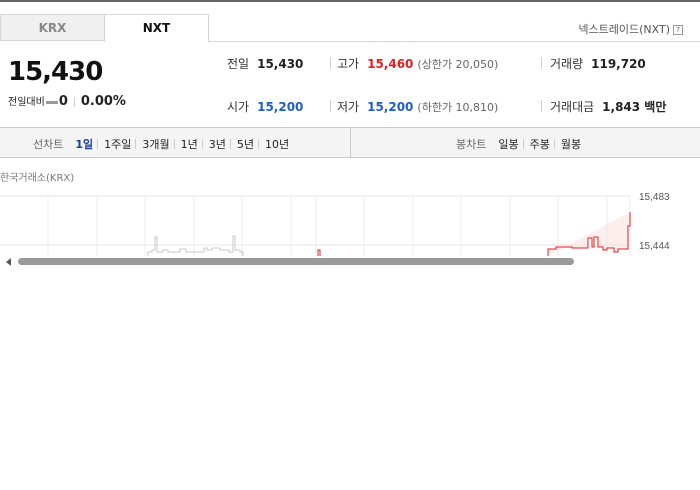 The image size is (700, 490). Describe the element at coordinates (458, 64) in the screenshot. I see `upper-limit: (상한가 20,050)` at that location.